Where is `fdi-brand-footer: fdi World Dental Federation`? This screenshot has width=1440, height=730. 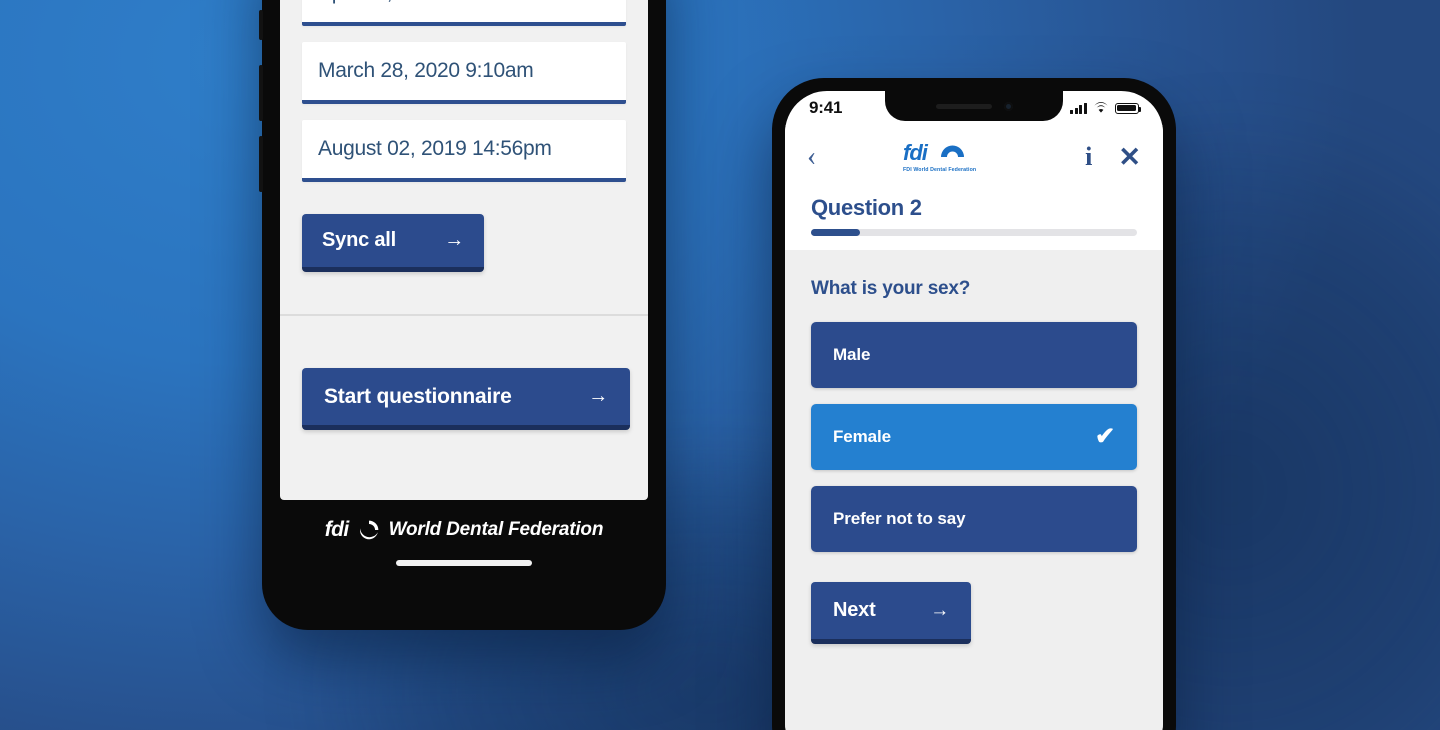
fdi-brand-footer: fdi World Dental Federation is located at coordinates (464, 530).